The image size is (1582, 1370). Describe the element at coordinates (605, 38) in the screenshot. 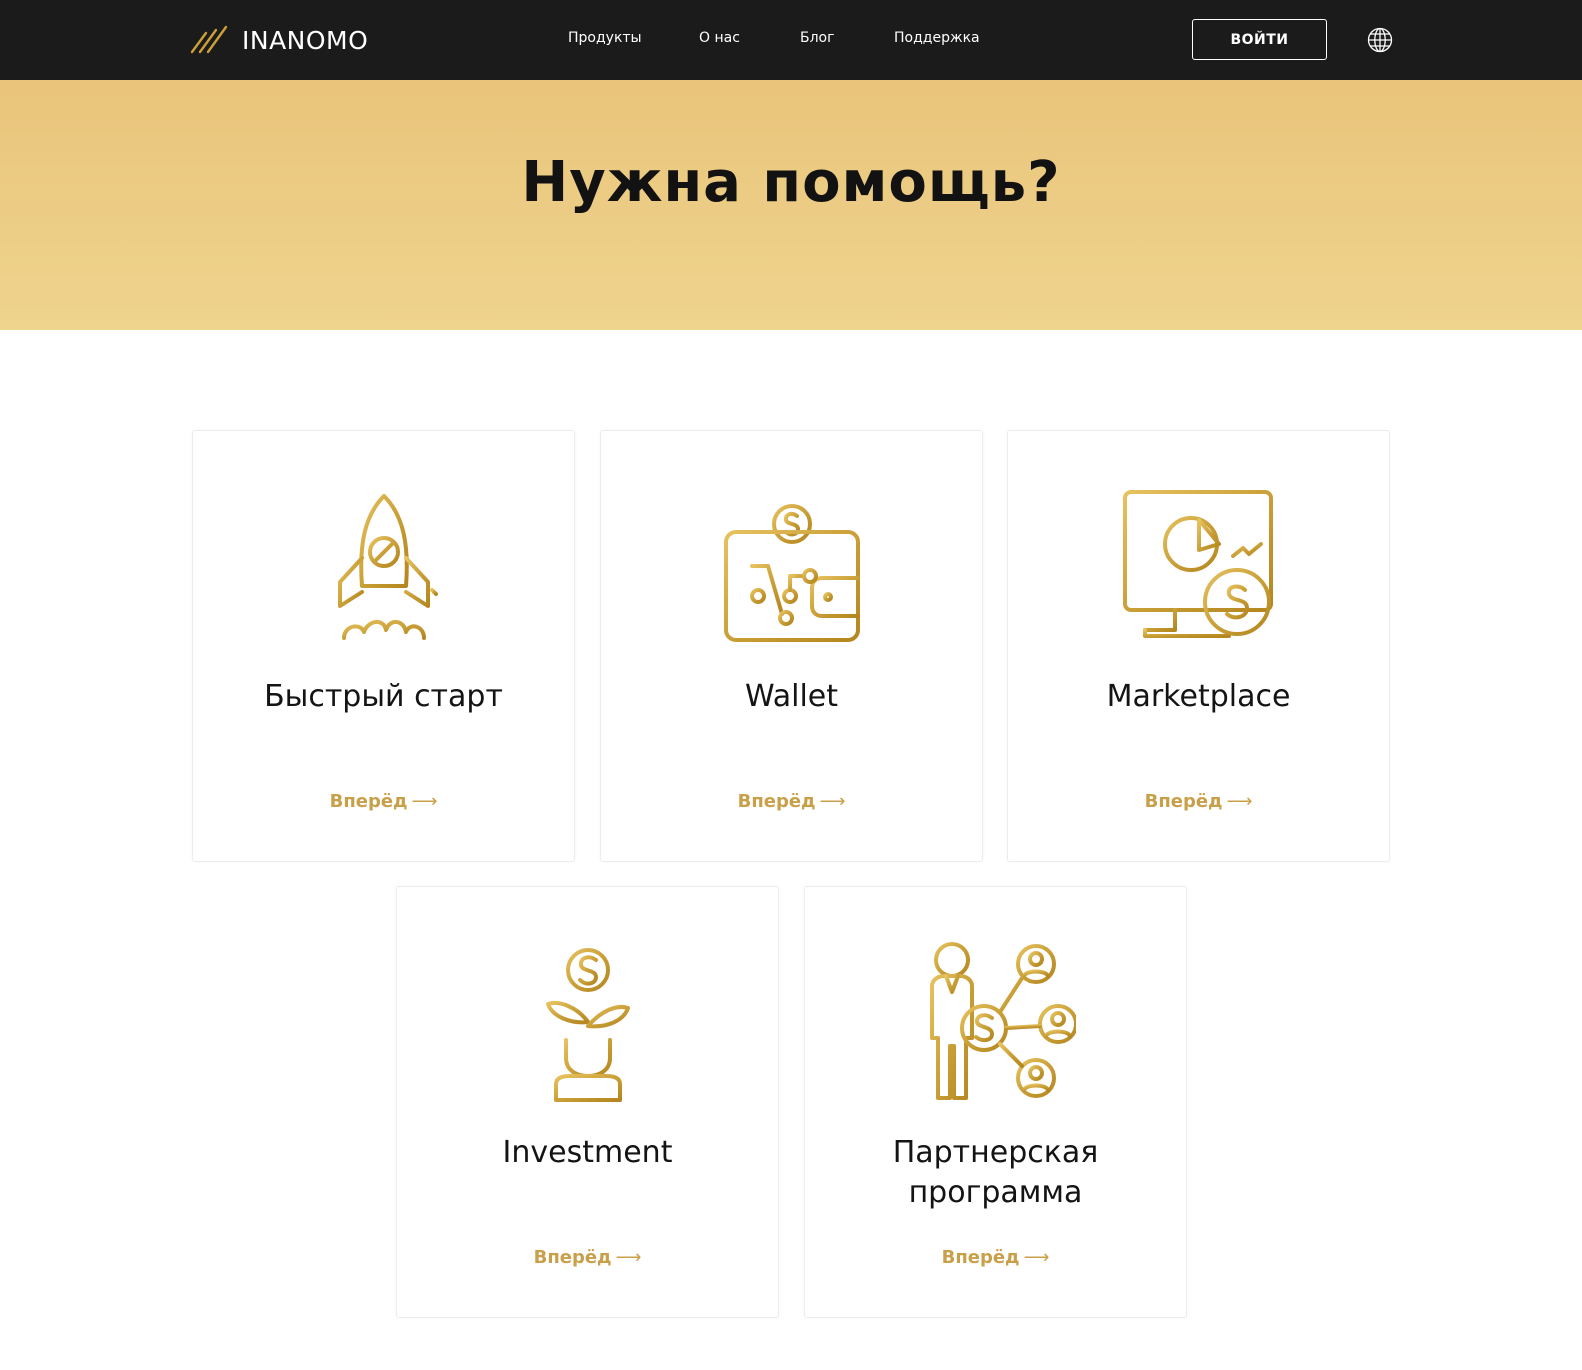

I see `nav-item-products: Продукты` at that location.